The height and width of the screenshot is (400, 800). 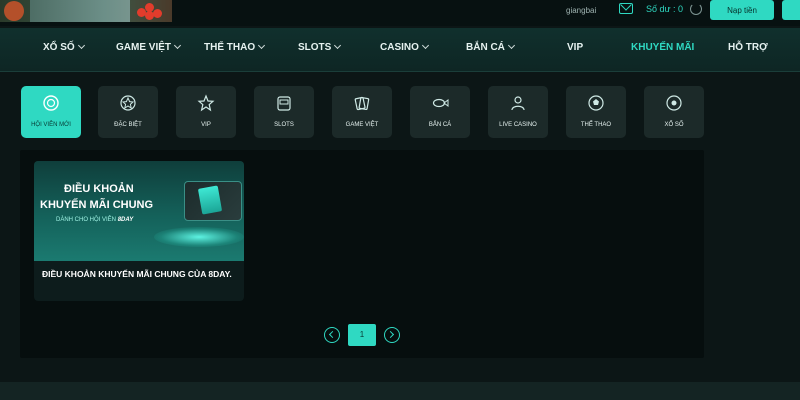 What do you see at coordinates (791, 10) in the screenshot?
I see `secondary-button` at bounding box center [791, 10].